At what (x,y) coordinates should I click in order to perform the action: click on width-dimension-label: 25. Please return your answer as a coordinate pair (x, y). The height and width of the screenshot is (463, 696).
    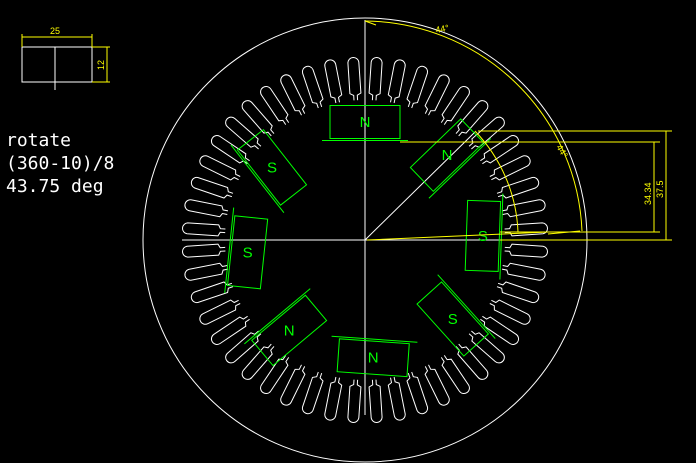
    Looking at the image, I should click on (55, 31).